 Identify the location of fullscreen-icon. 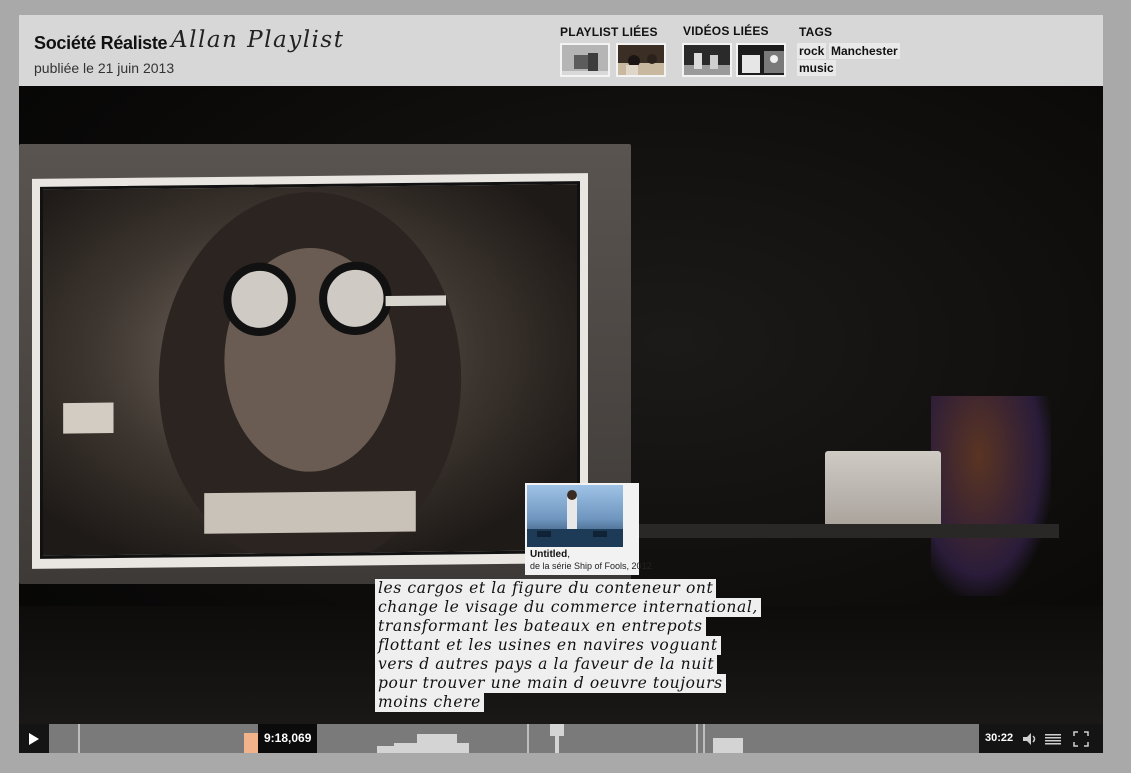
(1081, 739).